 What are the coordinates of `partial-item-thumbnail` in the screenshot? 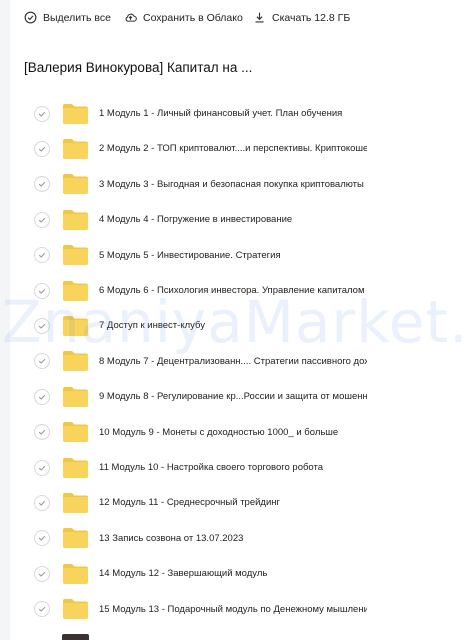 It's located at (75, 637).